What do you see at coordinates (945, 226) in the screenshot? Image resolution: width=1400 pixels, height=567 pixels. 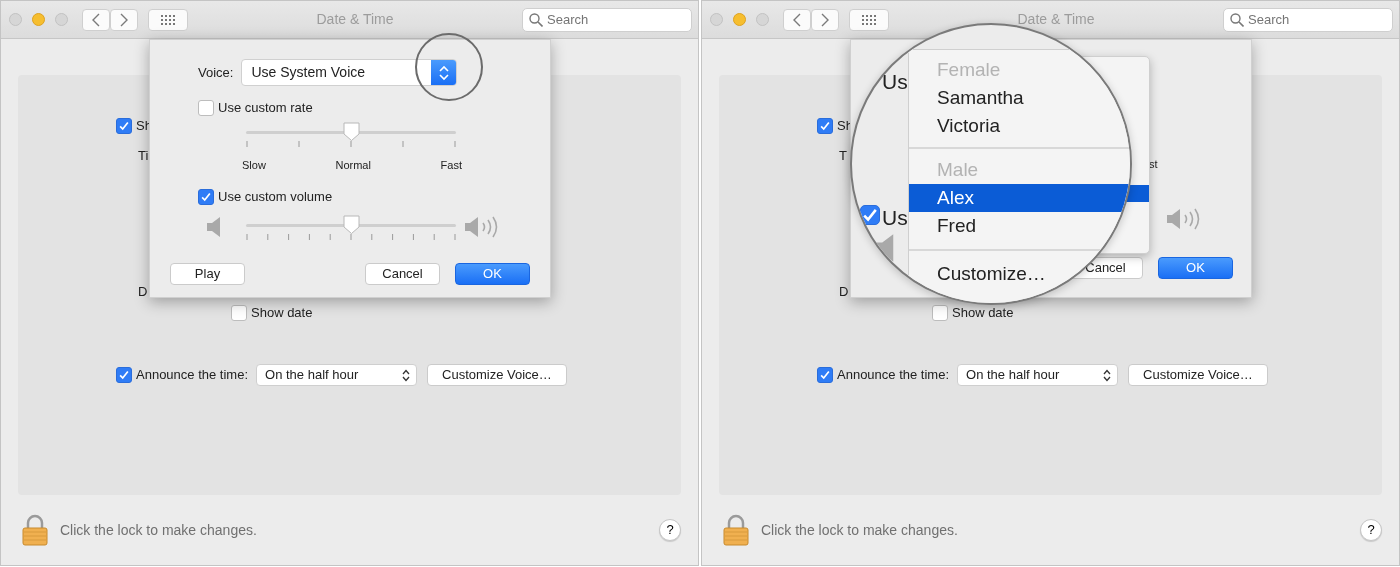 I see `menu-item: Fred` at bounding box center [945, 226].